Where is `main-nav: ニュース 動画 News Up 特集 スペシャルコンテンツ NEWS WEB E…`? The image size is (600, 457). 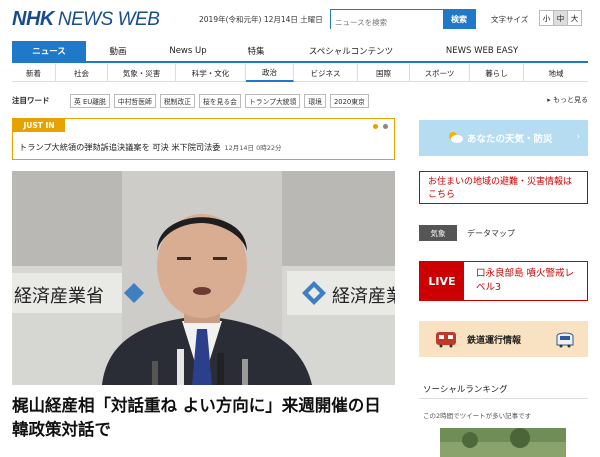
main-nav: ニュース 動画 News Up 特集 スペシャルコンテンツ NEWS WEB E… is located at coordinates (300, 52).